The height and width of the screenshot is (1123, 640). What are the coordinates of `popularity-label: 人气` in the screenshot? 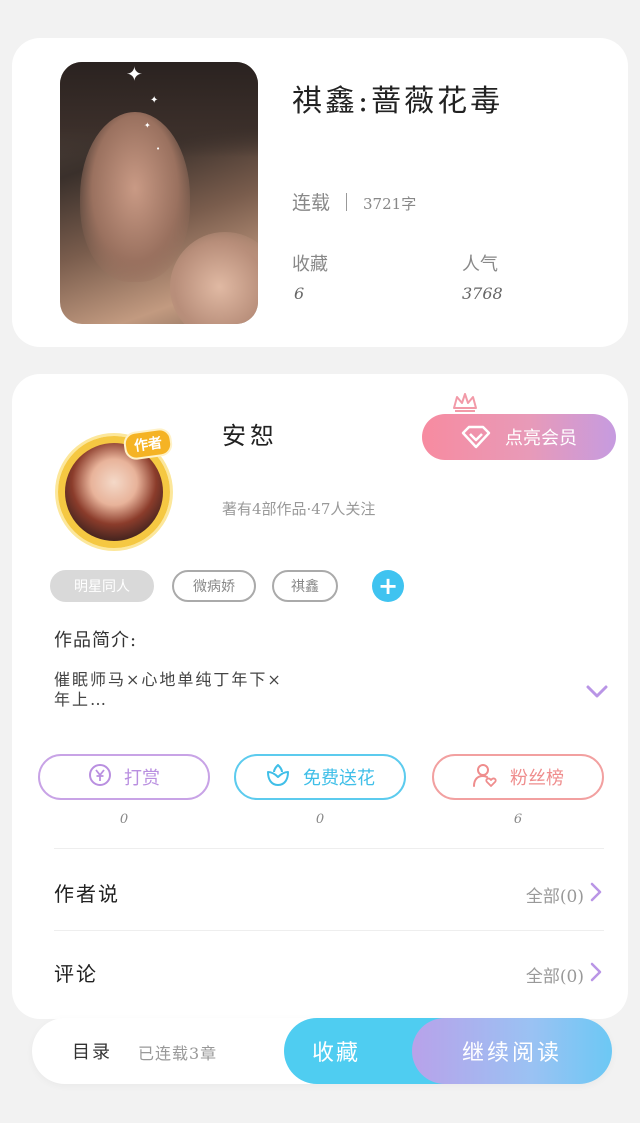 It's located at (480, 264).